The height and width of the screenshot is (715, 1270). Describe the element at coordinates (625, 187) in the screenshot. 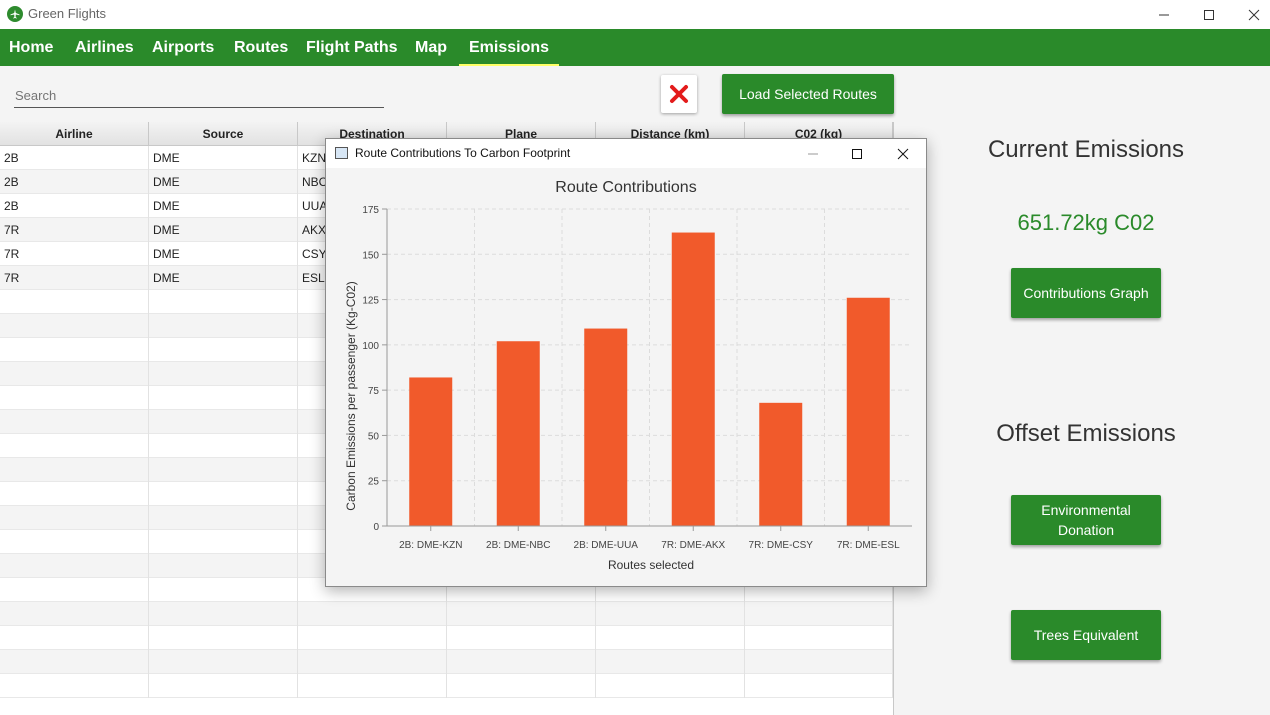

I see `chart-title: Route Contributions` at that location.